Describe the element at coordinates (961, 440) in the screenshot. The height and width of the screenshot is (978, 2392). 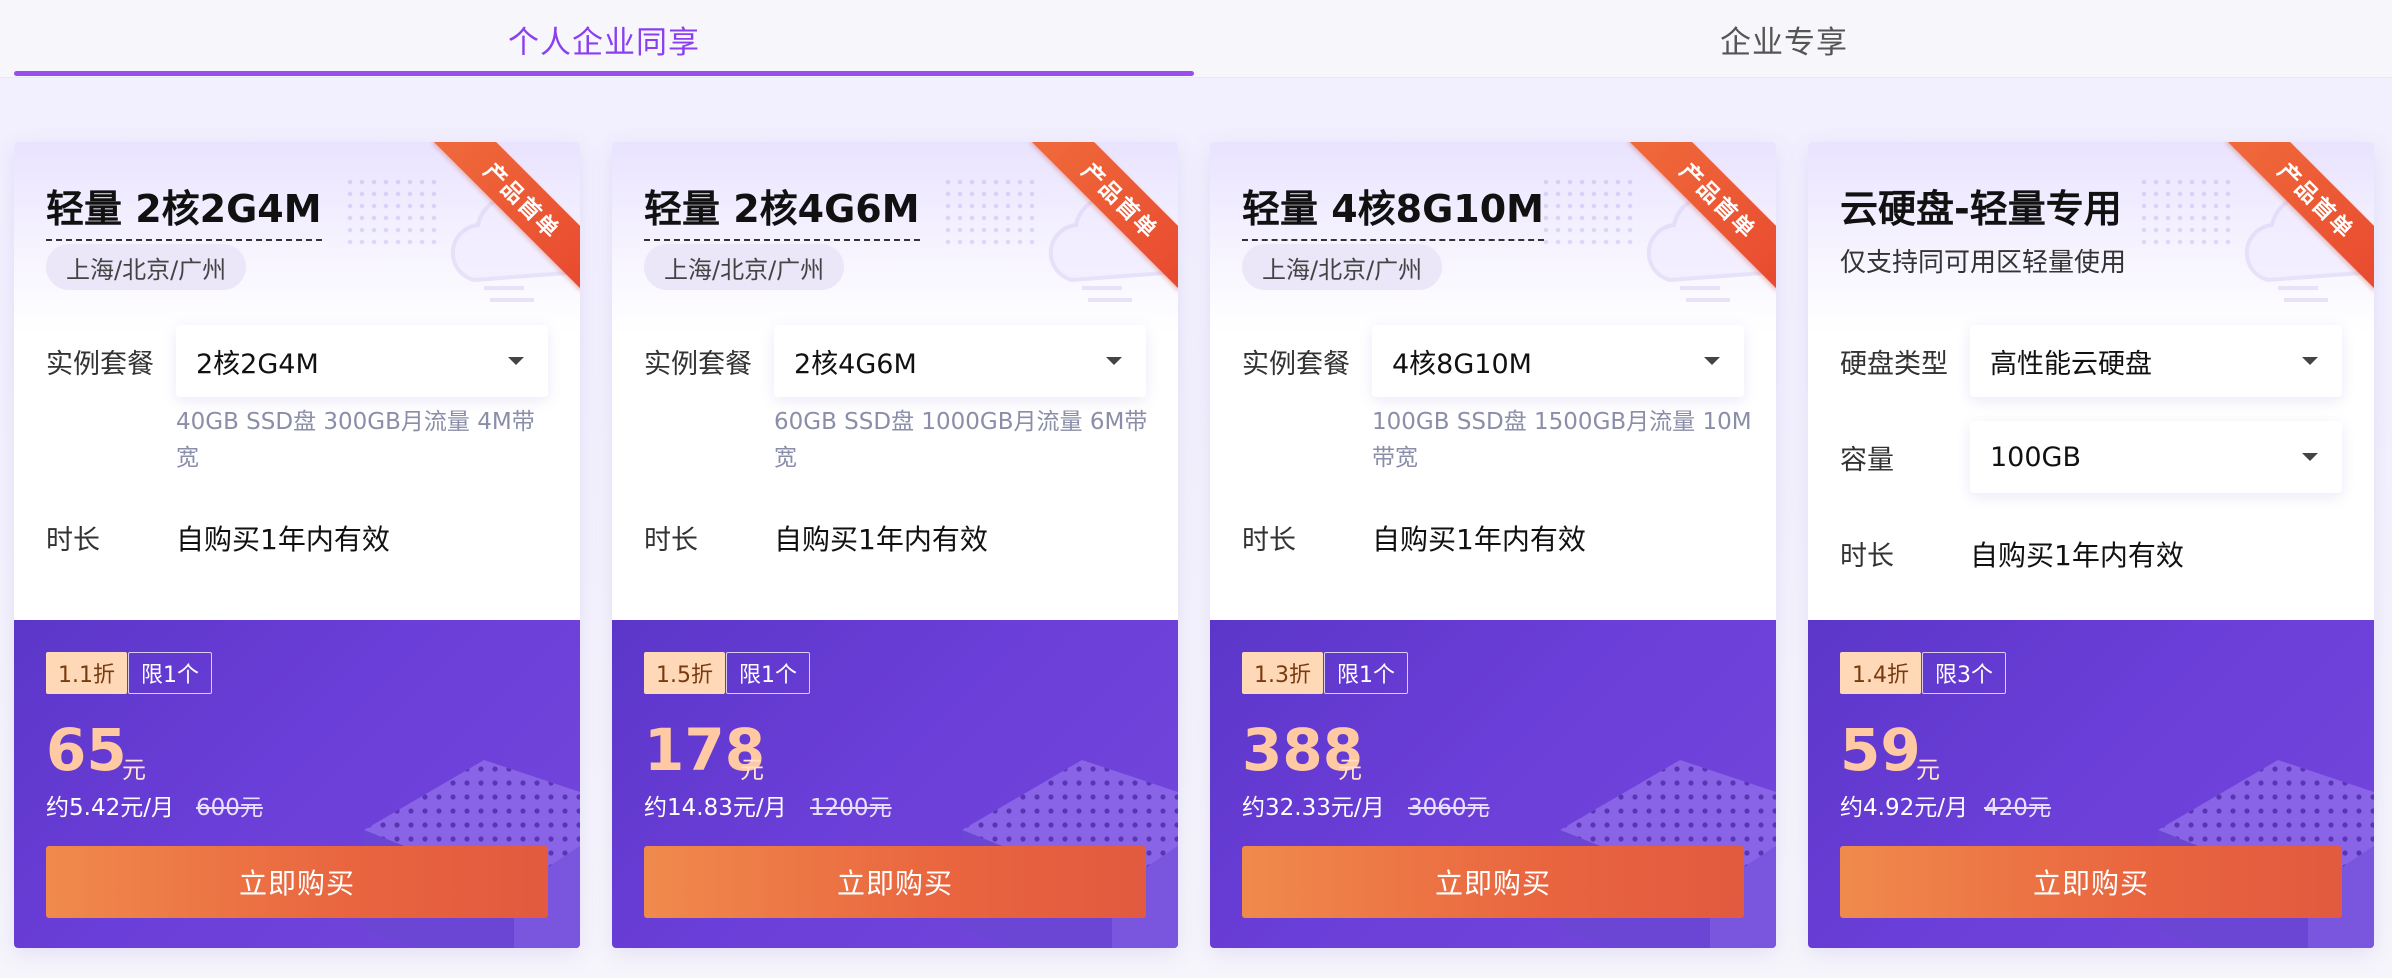
I see `package-spec-text: 60GB SSD盘 1000GB月流量 6M带宽` at that location.